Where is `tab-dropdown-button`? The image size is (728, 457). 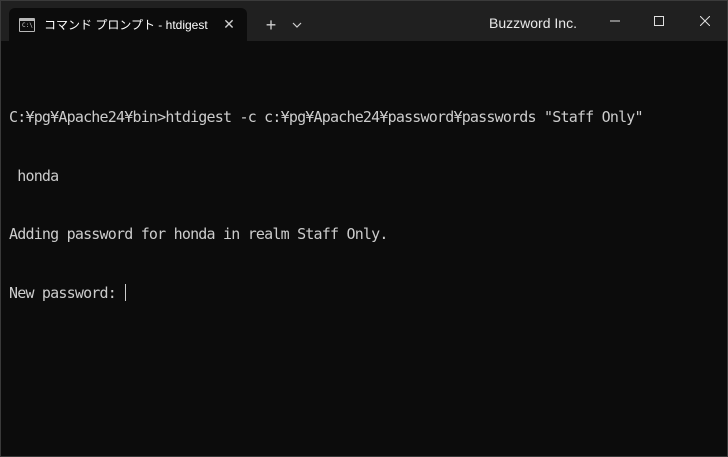
tab-dropdown-button is located at coordinates (297, 25).